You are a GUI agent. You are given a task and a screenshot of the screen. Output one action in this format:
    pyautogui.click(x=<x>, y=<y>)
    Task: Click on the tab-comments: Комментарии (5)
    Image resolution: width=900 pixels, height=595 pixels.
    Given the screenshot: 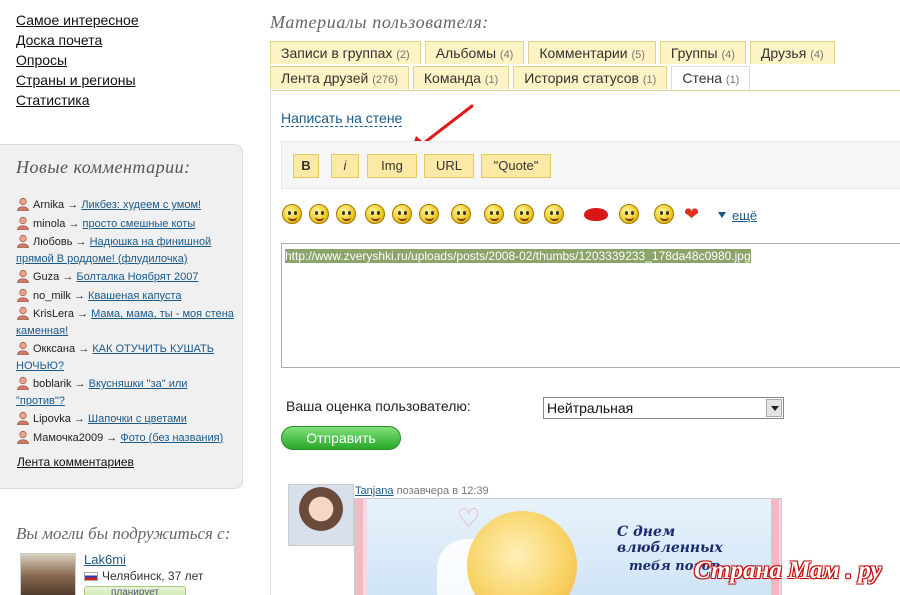 What is the action you would take?
    pyautogui.click(x=592, y=52)
    